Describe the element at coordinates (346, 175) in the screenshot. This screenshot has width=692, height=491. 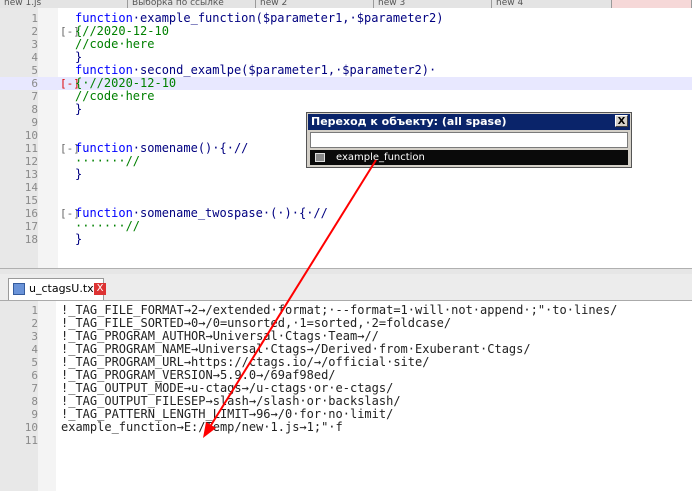
I see `code-line: 13}` at that location.